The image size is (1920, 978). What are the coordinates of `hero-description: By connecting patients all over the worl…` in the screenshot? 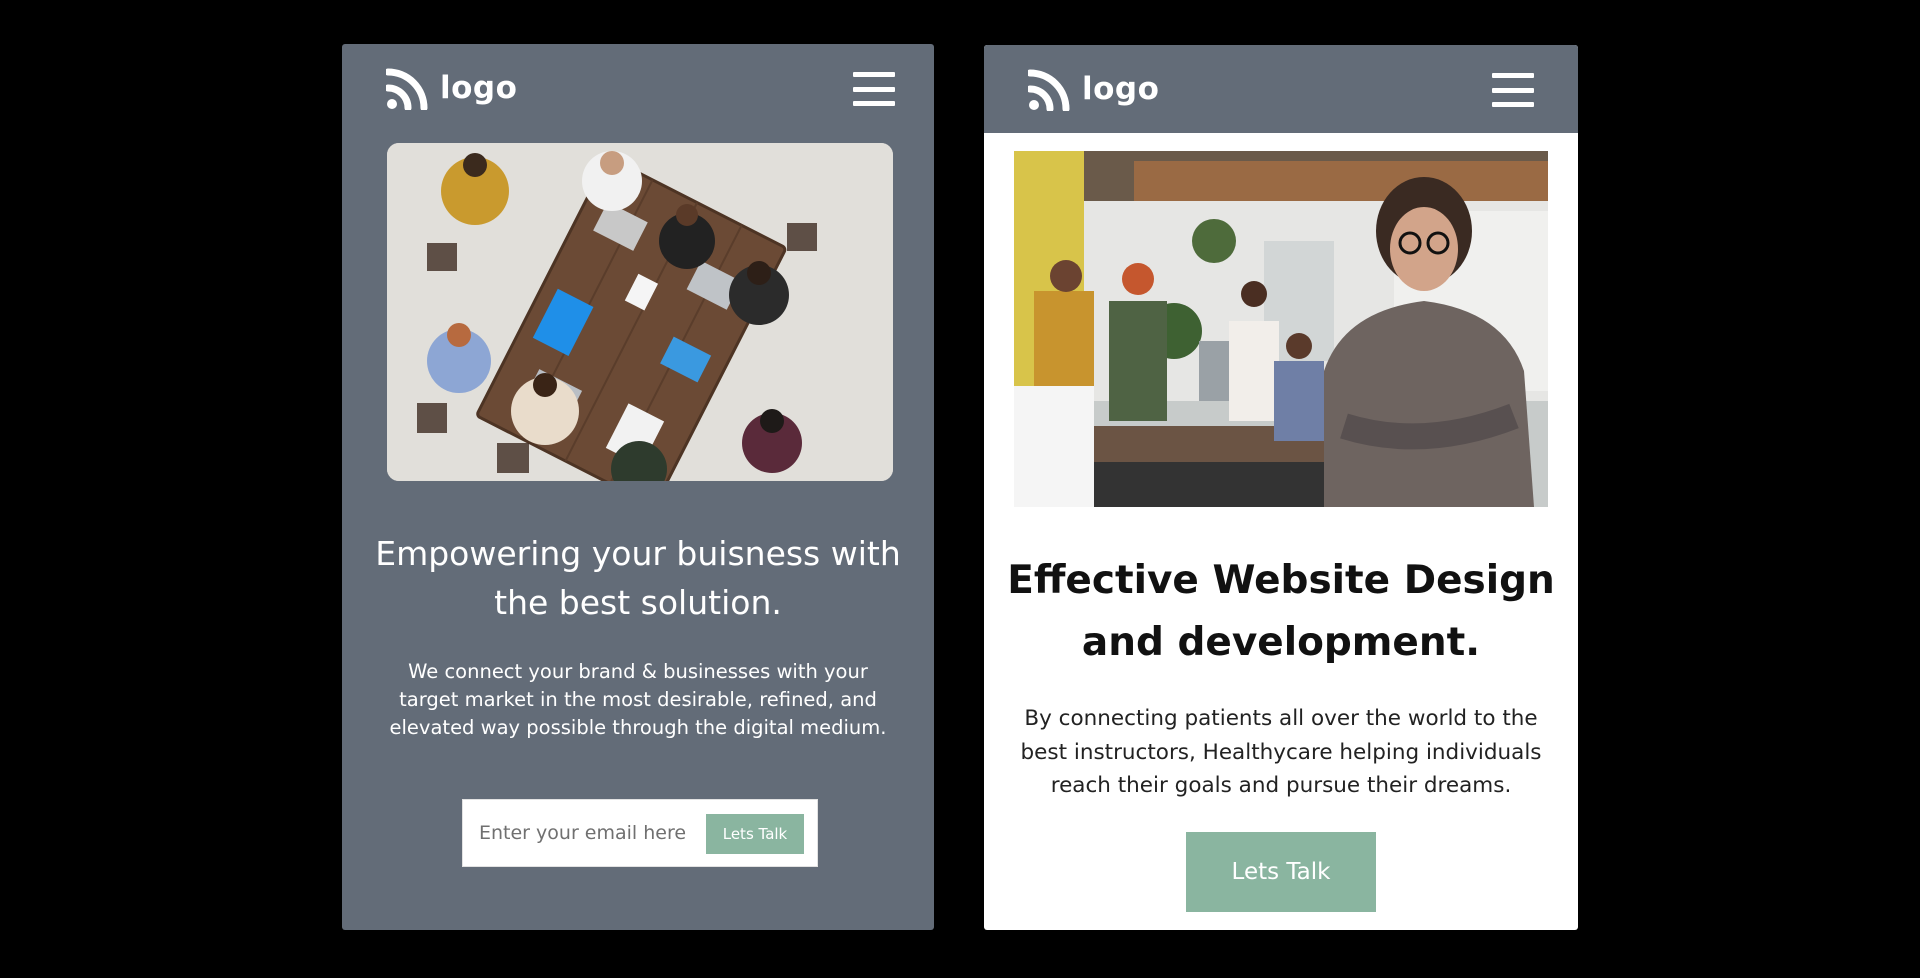 It's located at (1281, 752).